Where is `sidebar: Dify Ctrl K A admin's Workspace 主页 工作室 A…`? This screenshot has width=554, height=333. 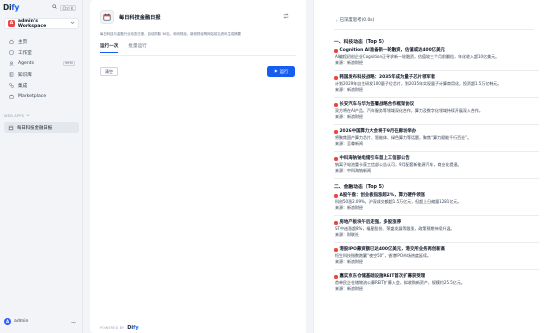
sidebar: Dify Ctrl K A admin's Workspace 主页 工作室 A… is located at coordinates (41, 166).